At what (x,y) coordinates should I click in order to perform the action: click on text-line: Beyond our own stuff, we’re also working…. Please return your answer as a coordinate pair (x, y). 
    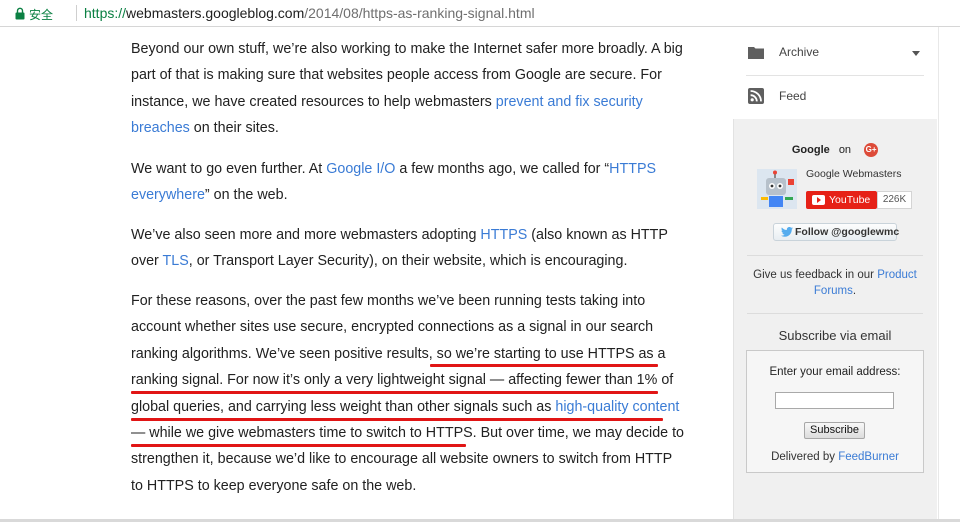
    Looking at the image, I should click on (407, 49).